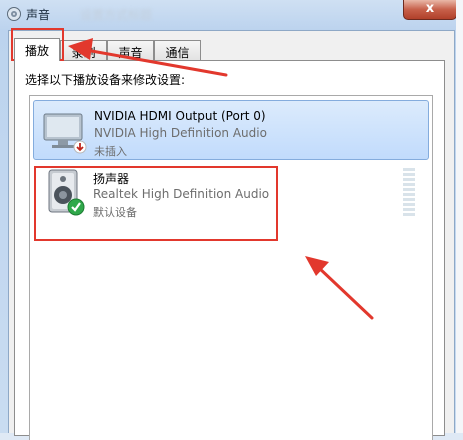 The height and width of the screenshot is (440, 463). Describe the element at coordinates (148, 57) in the screenshot. I see `annotation-arrow-top` at that location.